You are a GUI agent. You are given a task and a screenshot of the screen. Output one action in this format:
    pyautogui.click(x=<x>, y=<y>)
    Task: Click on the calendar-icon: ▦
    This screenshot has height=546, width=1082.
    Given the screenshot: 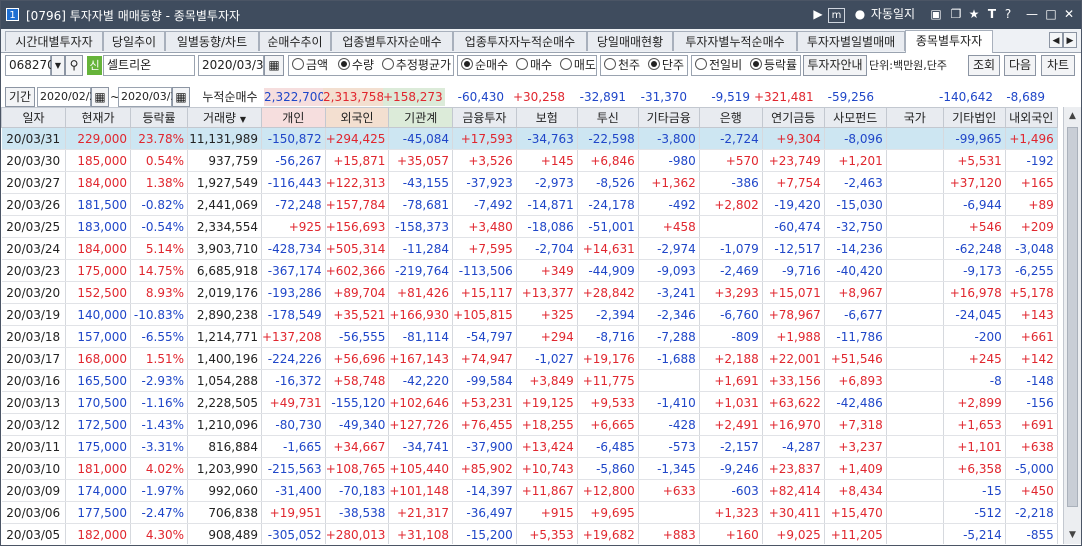 What is the action you would take?
    pyautogui.click(x=274, y=65)
    